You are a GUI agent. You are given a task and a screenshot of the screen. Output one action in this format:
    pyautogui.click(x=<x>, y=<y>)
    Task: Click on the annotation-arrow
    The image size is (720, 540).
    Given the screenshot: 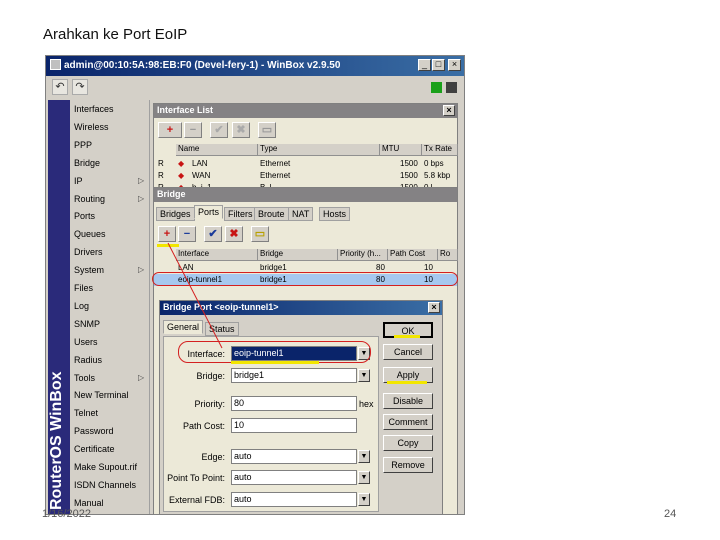 What is the action you would take?
    pyautogui.click(x=195, y=295)
    